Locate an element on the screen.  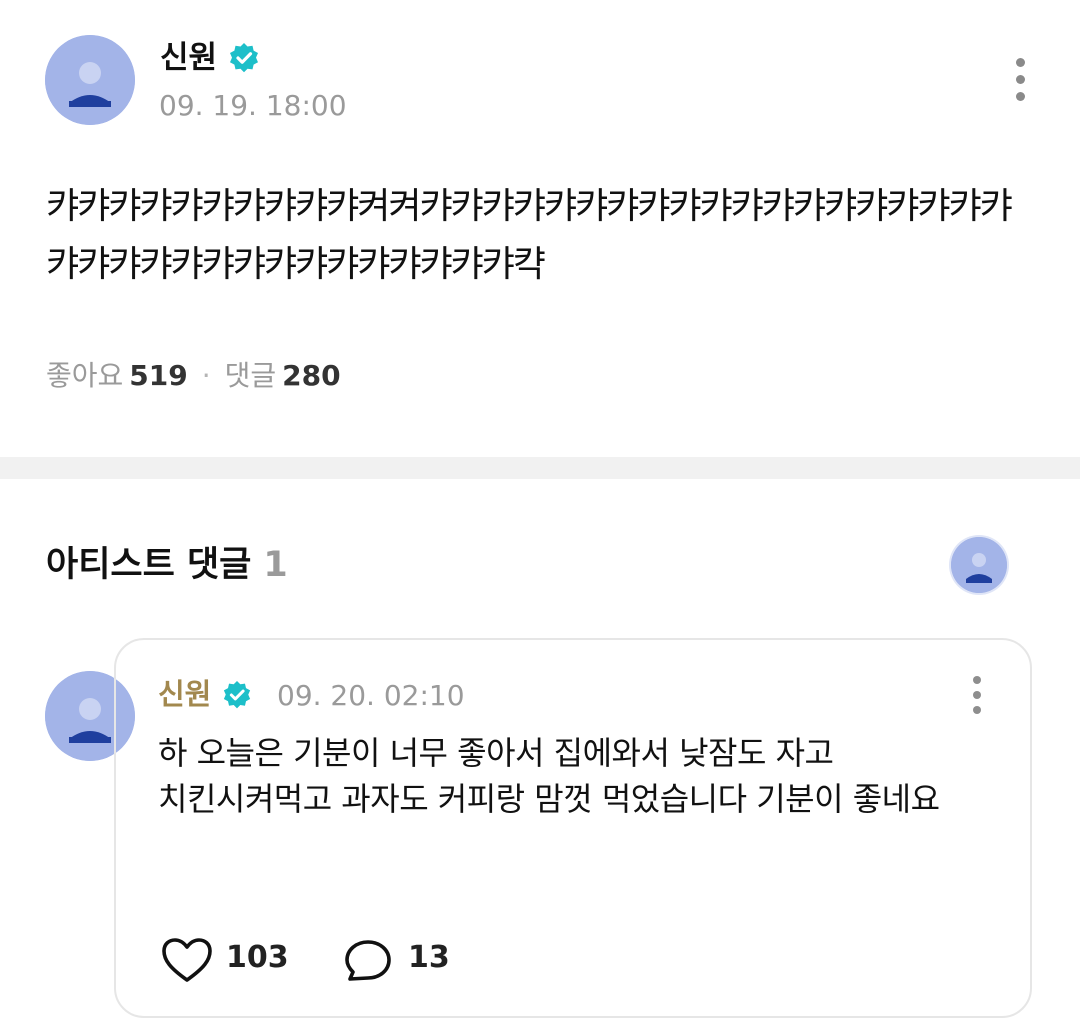
post-author-name: 신원 is located at coordinates (188, 58).